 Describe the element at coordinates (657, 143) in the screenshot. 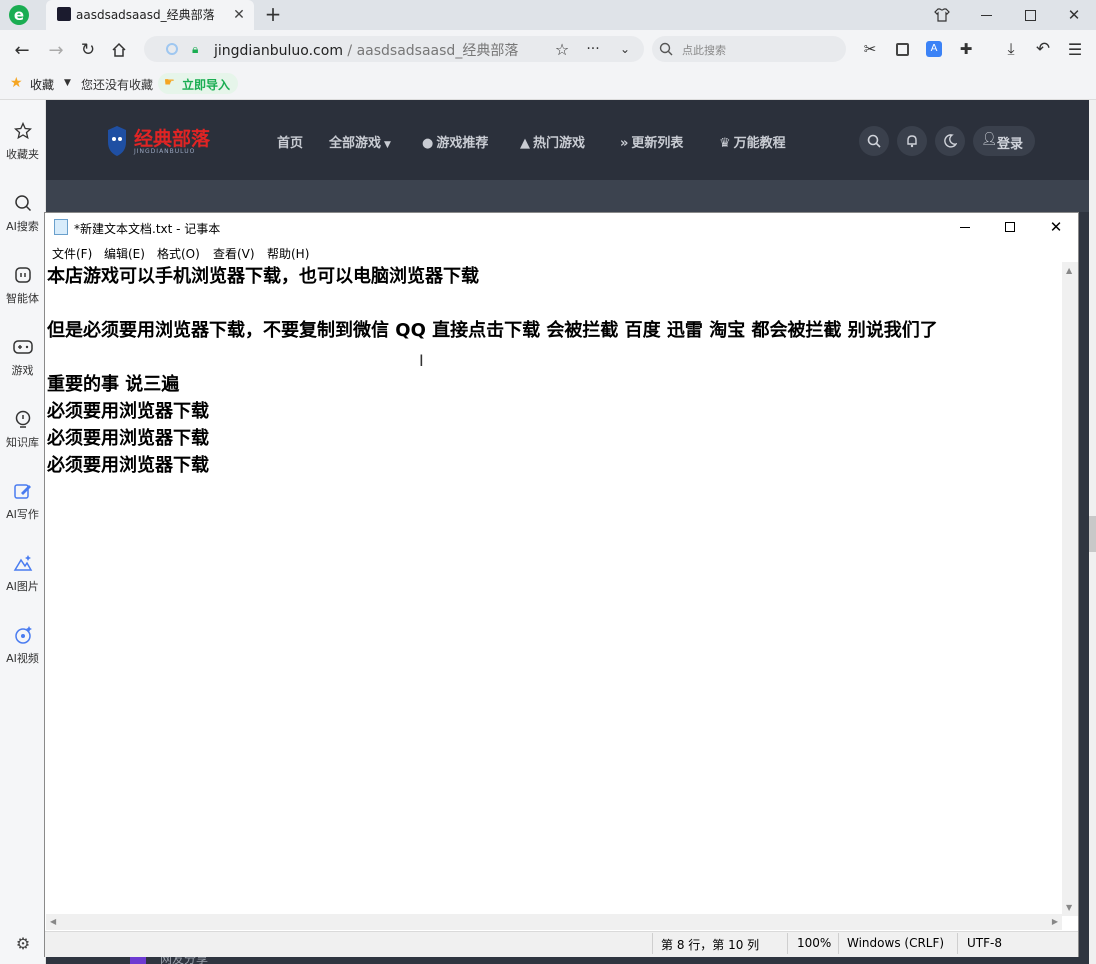

I see `nav-label: 更新列表` at that location.